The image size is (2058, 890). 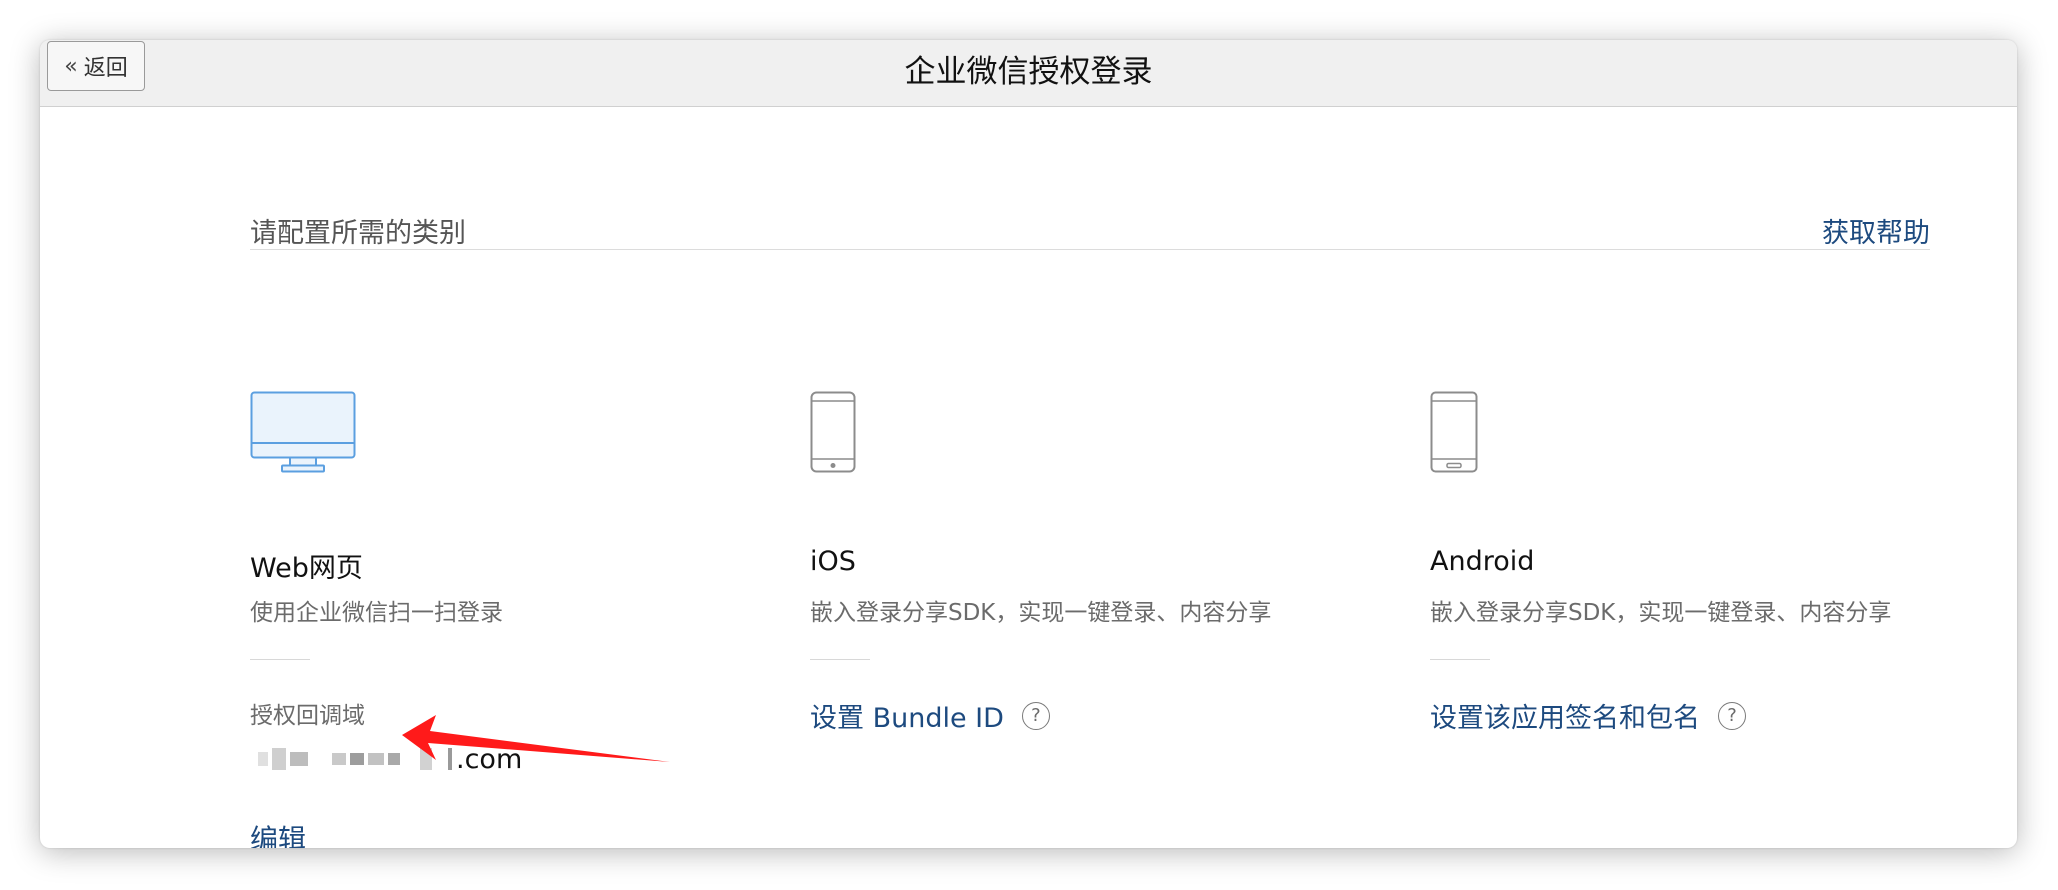 I want to click on red-arrow-annotation, so click(x=536, y=738).